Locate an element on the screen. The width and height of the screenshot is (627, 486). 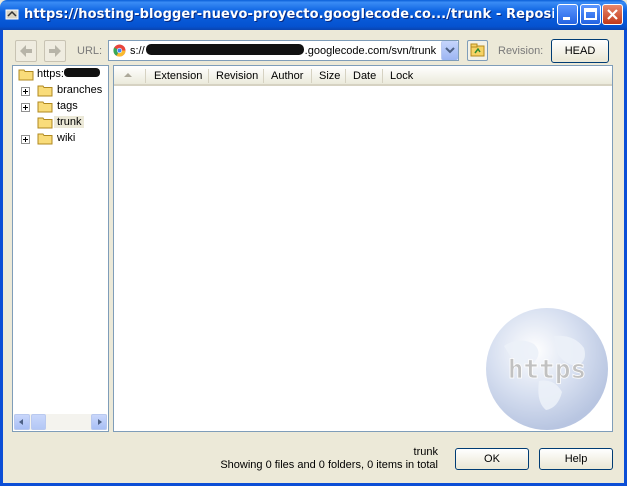
url-dropdown-button is located at coordinates (449, 50).